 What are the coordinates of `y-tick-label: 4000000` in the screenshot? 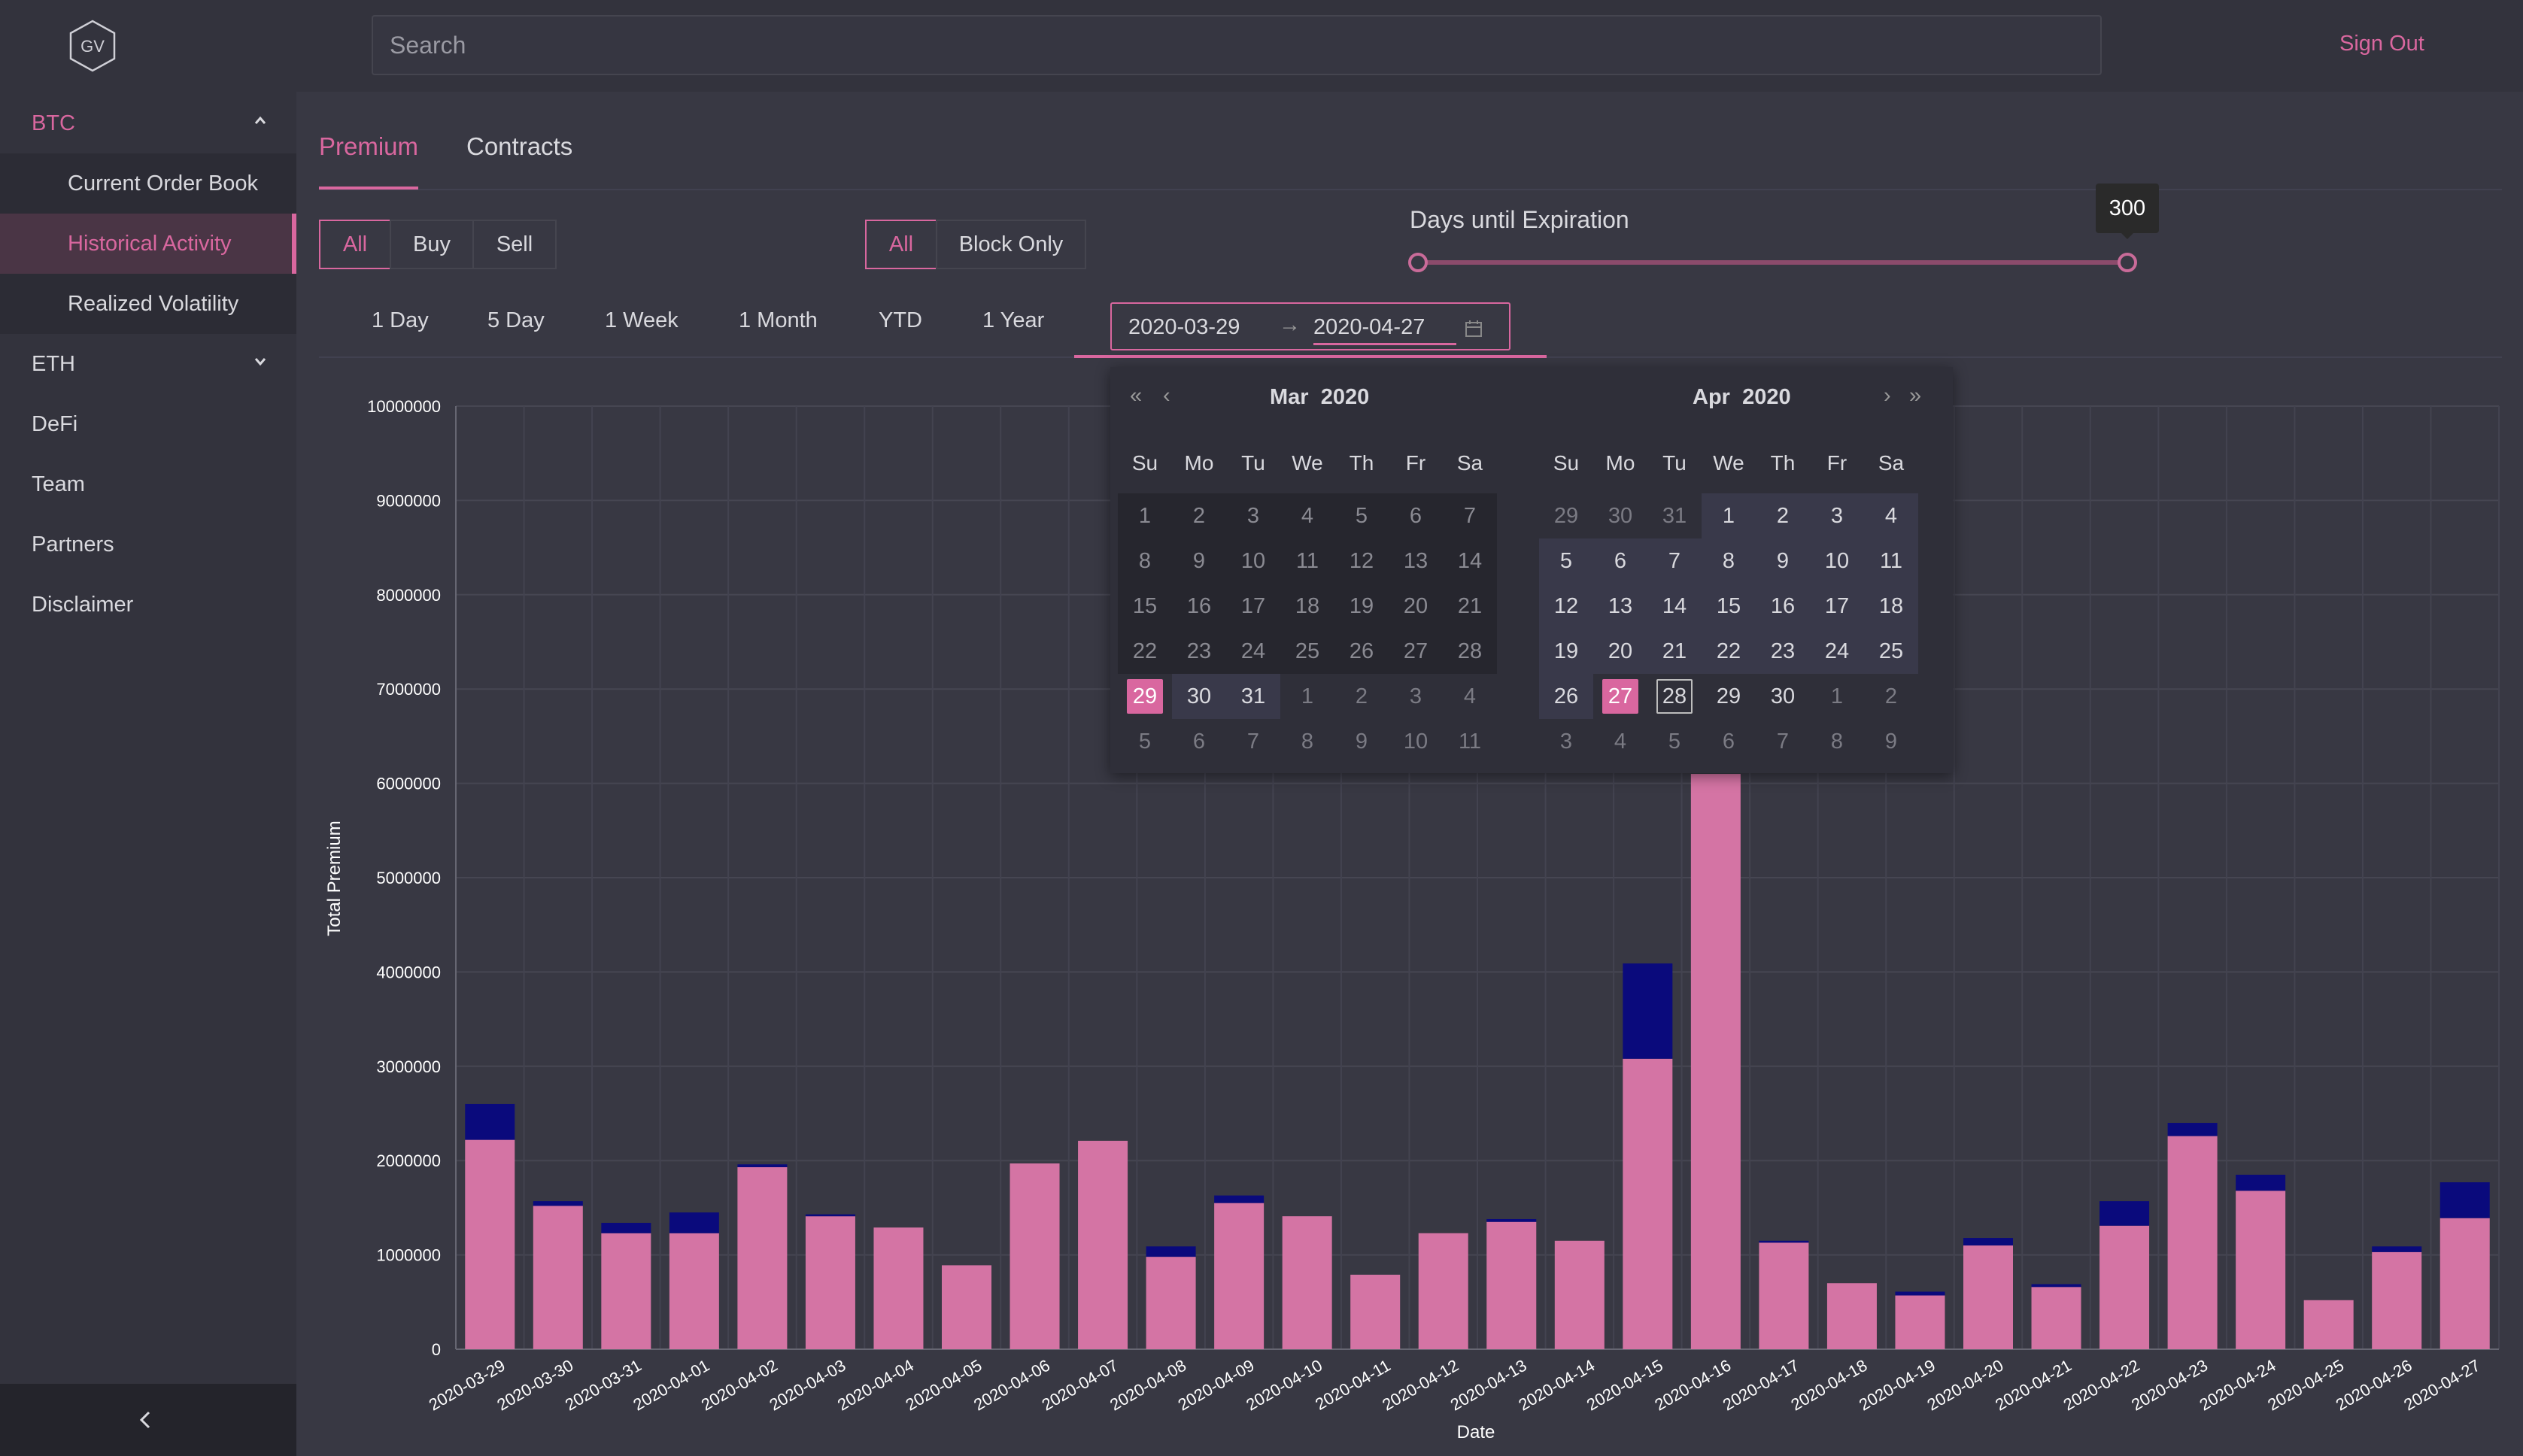 It's located at (408, 972).